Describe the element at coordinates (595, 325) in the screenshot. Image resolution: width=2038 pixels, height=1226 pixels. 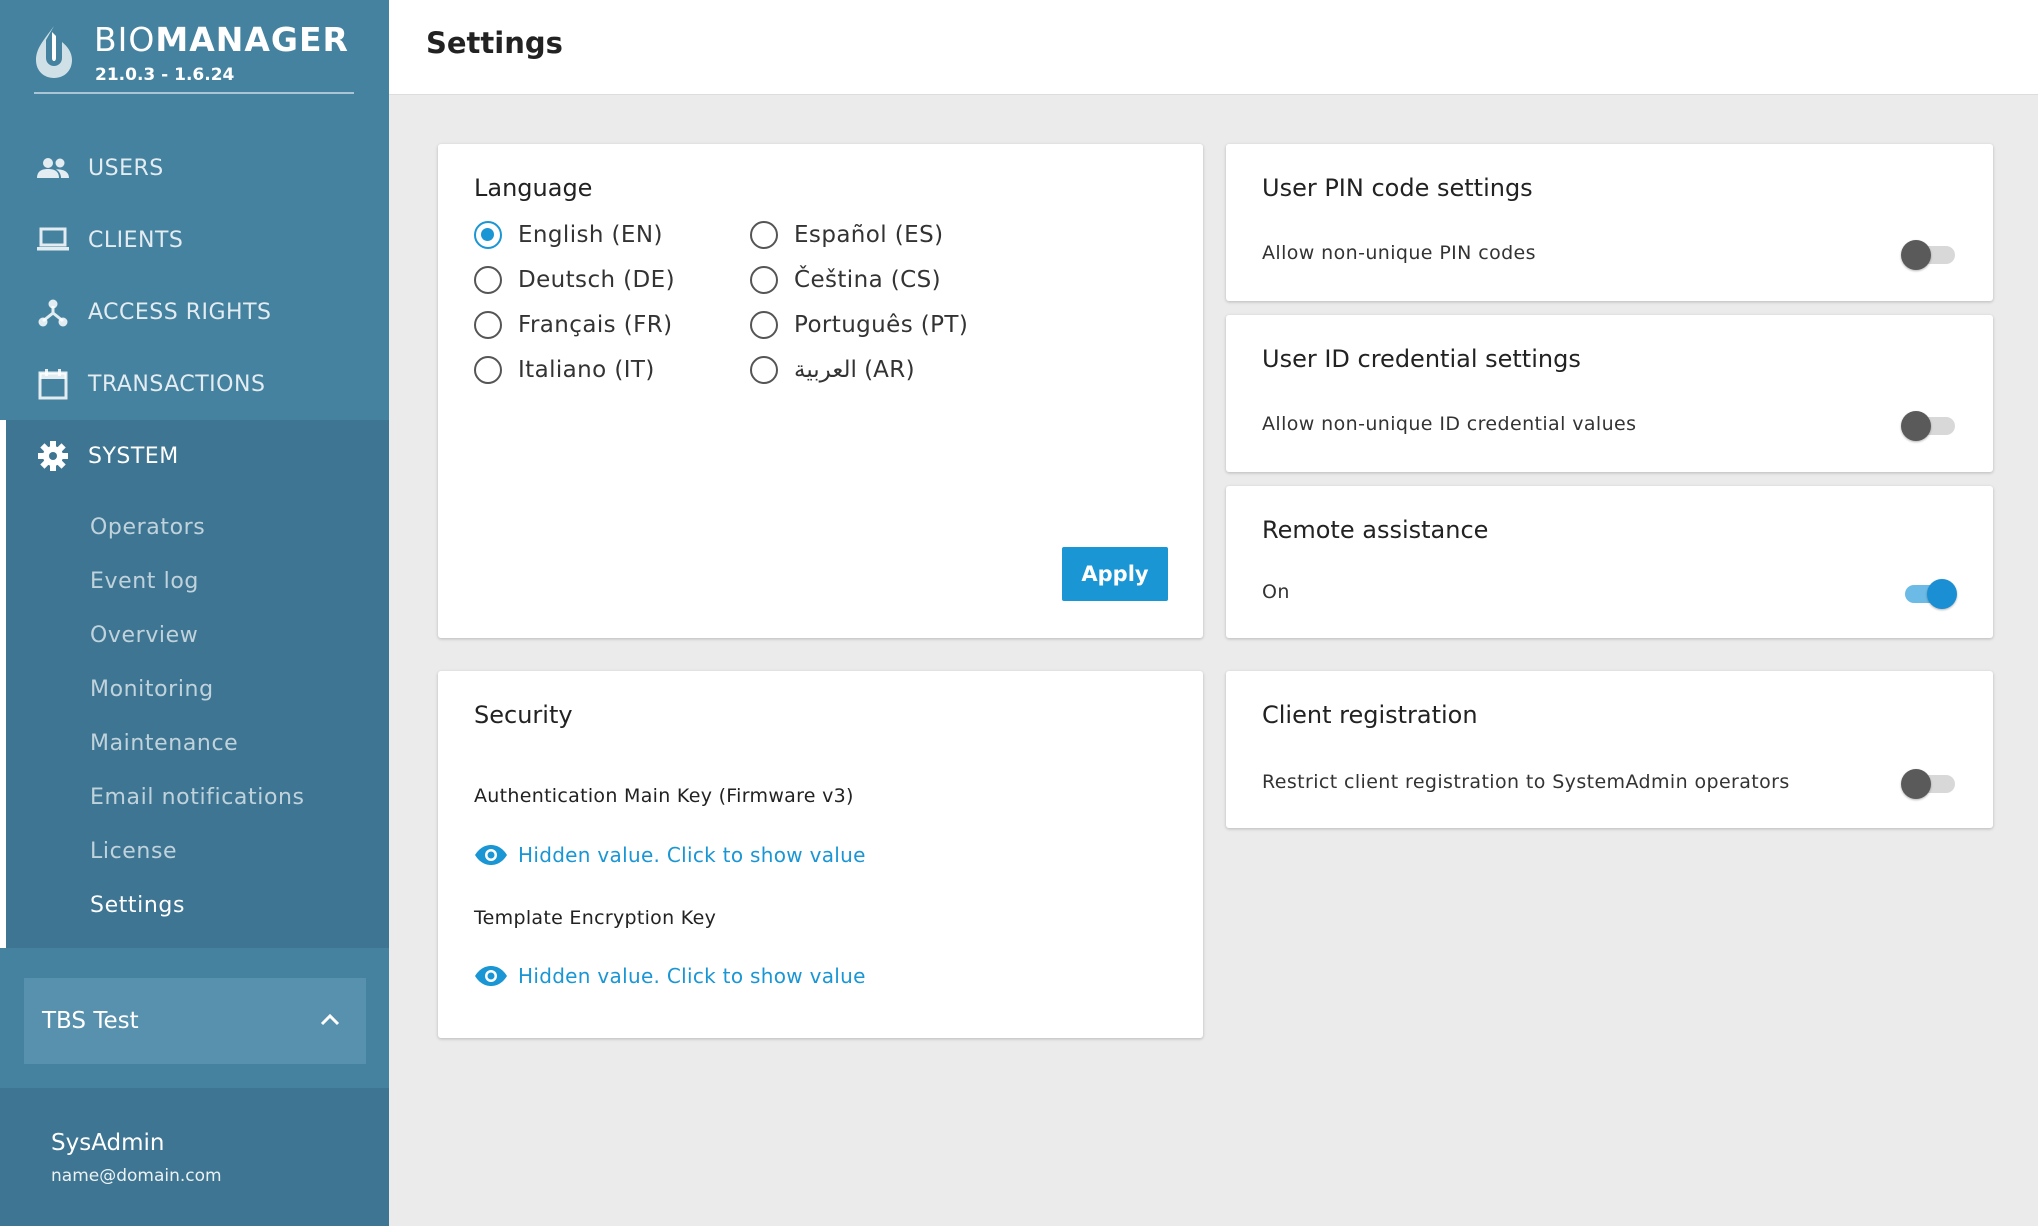
I see `language-option-label: Français (FR)` at that location.